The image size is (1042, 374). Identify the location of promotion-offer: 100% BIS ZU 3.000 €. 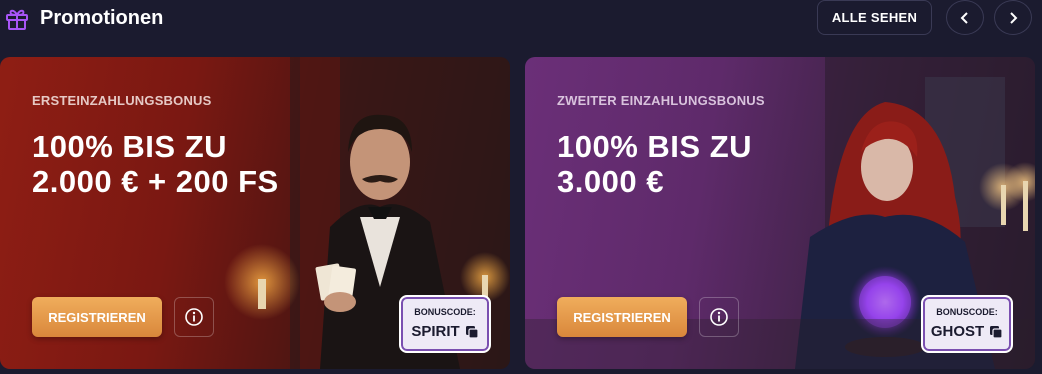
(655, 164).